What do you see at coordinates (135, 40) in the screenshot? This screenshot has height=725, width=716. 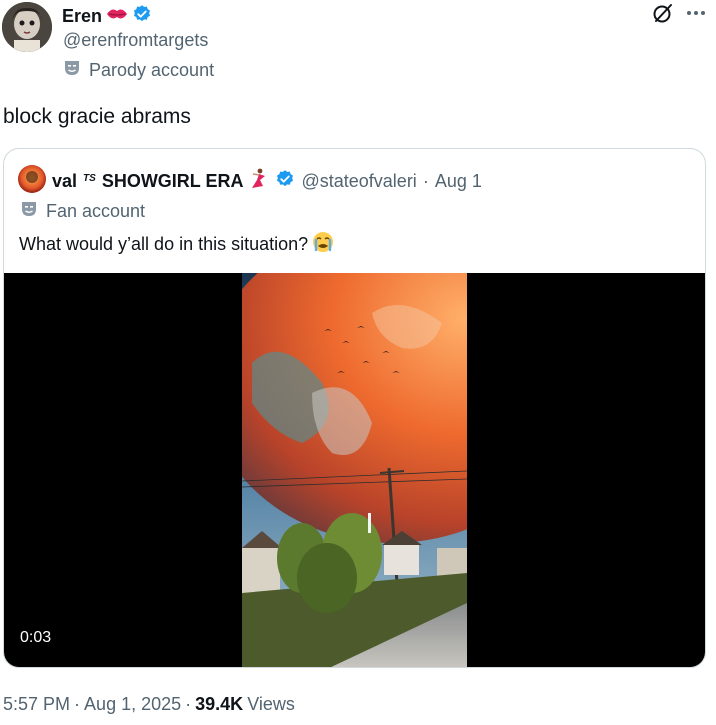 I see `author-handle: @erenfromtargets` at bounding box center [135, 40].